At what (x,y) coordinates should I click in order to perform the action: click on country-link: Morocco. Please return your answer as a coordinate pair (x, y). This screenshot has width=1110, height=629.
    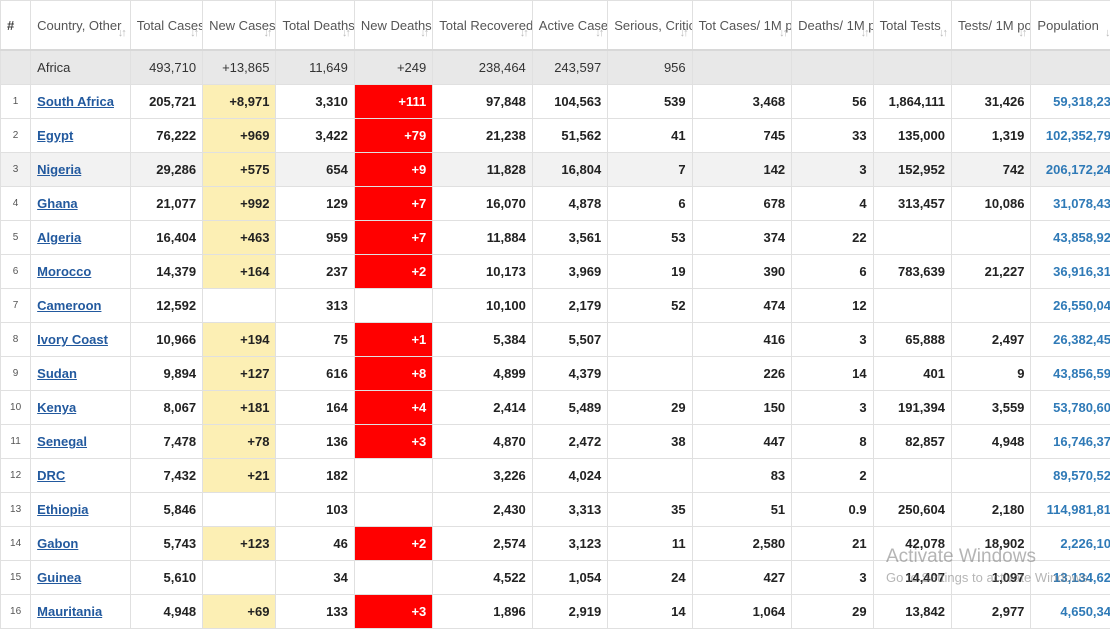
    Looking at the image, I should click on (64, 271).